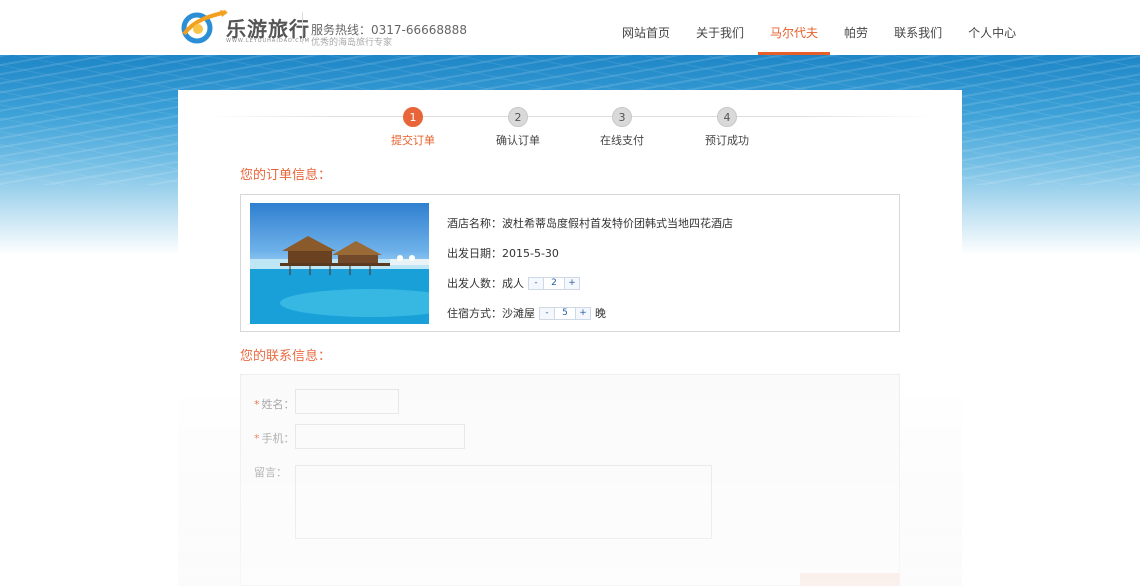 This screenshot has height=586, width=1140. What do you see at coordinates (622, 140) in the screenshot?
I see `step-label: 在线支付` at bounding box center [622, 140].